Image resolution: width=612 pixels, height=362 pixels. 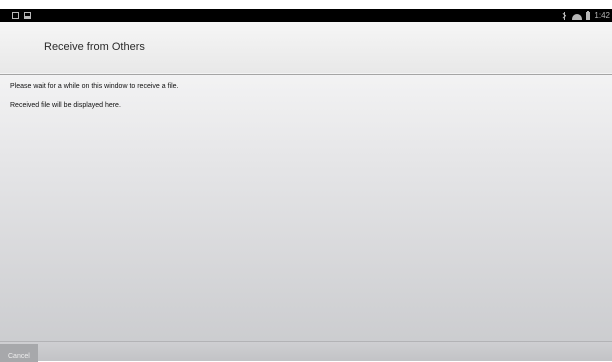 I want to click on status-time: 1:42, so click(x=602, y=15).